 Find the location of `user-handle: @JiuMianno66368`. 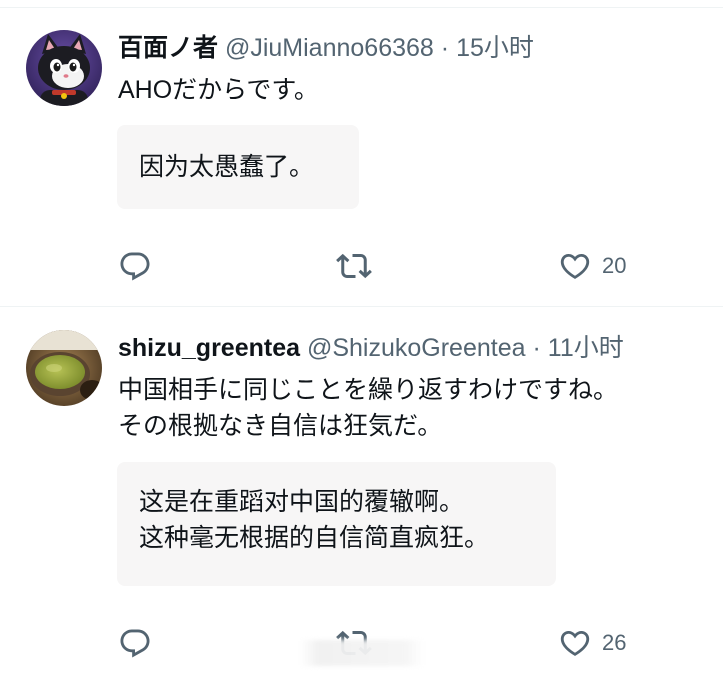

user-handle: @JiuMianno66368 is located at coordinates (329, 48).